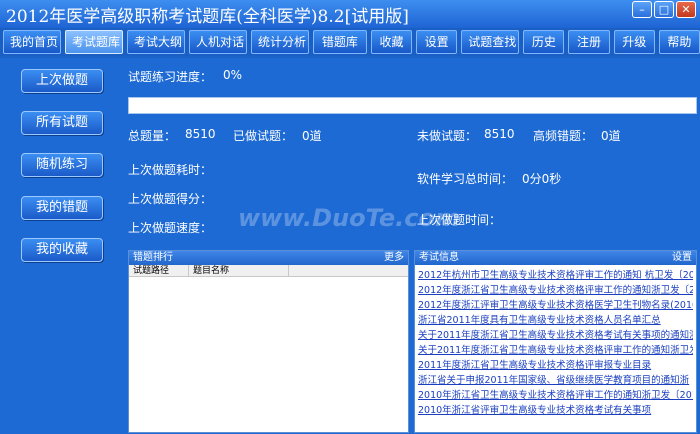 This screenshot has height=434, width=700. What do you see at coordinates (490, 42) in the screenshot?
I see `menu-search: 试题查找` at bounding box center [490, 42].